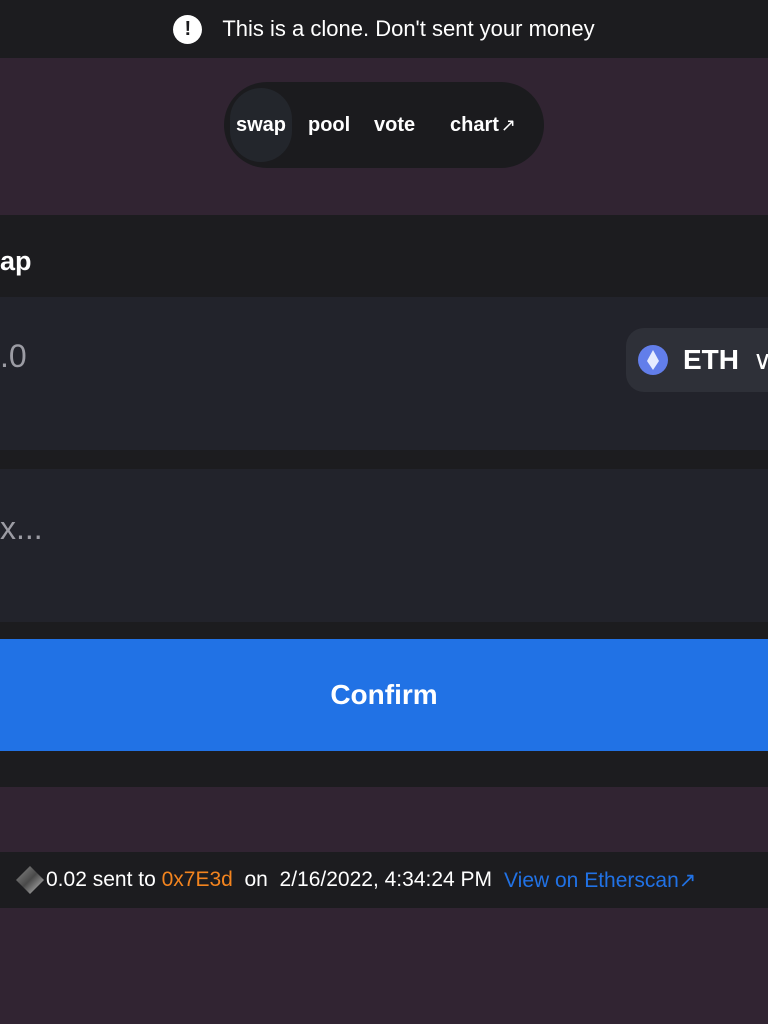 This screenshot has height=1024, width=768. What do you see at coordinates (256, 879) in the screenshot?
I see `tx-on-text: on` at bounding box center [256, 879].